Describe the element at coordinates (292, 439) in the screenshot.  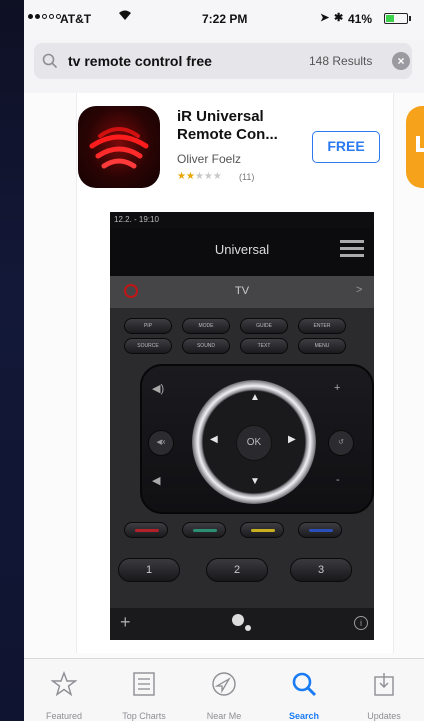
I see `arrow-right-icon: ▶` at that location.